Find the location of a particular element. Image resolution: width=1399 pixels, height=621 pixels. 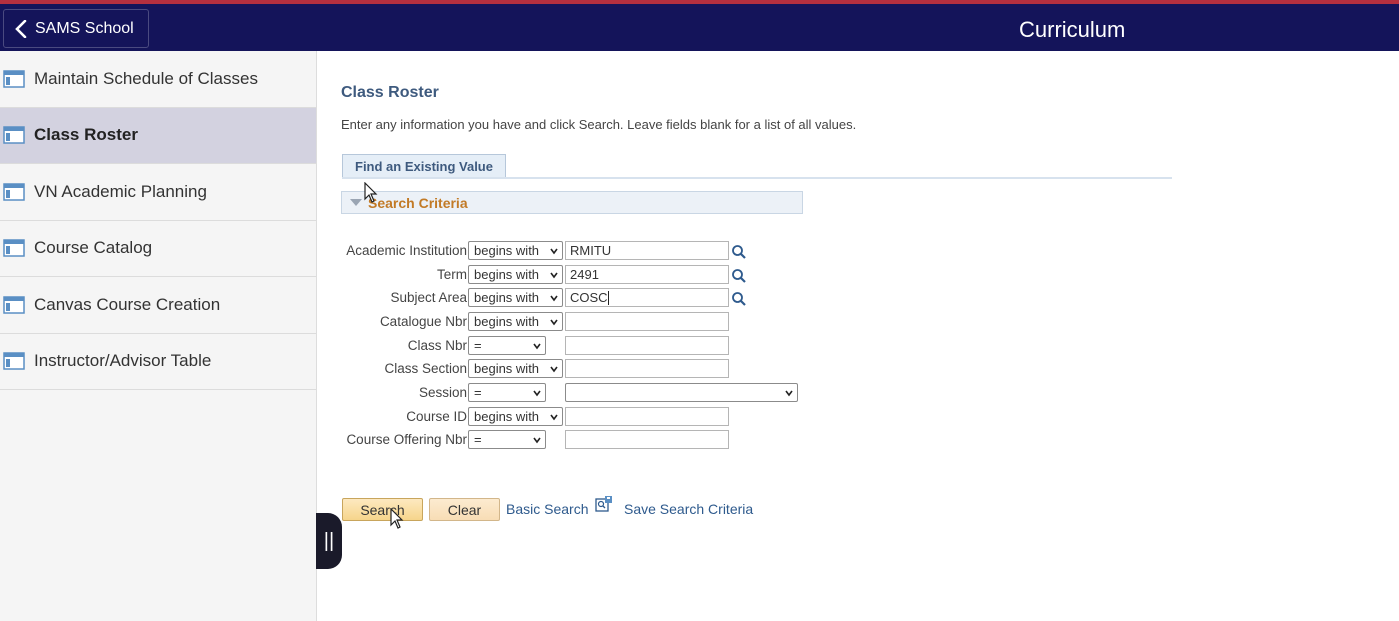

course-id-input is located at coordinates (647, 416).